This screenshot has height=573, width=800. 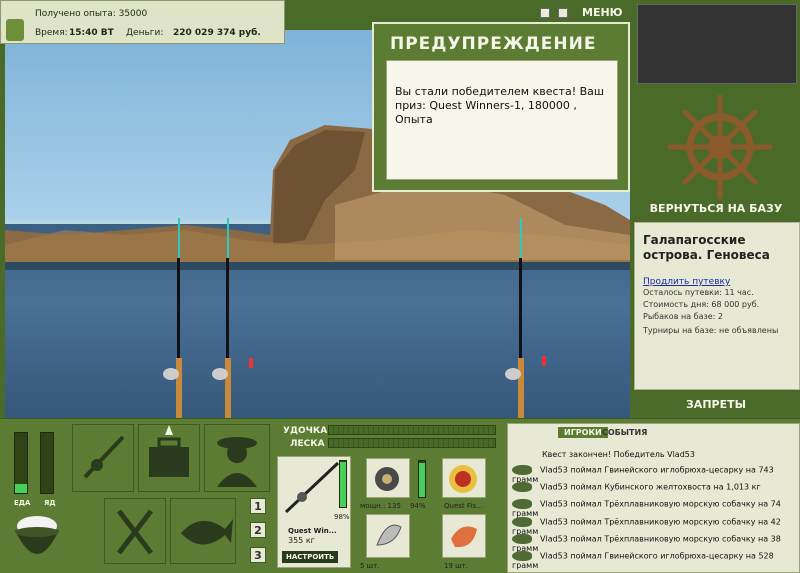 What do you see at coordinates (307, 444) in the screenshot?
I see `line-label: ЛЕСКА` at bounding box center [307, 444].